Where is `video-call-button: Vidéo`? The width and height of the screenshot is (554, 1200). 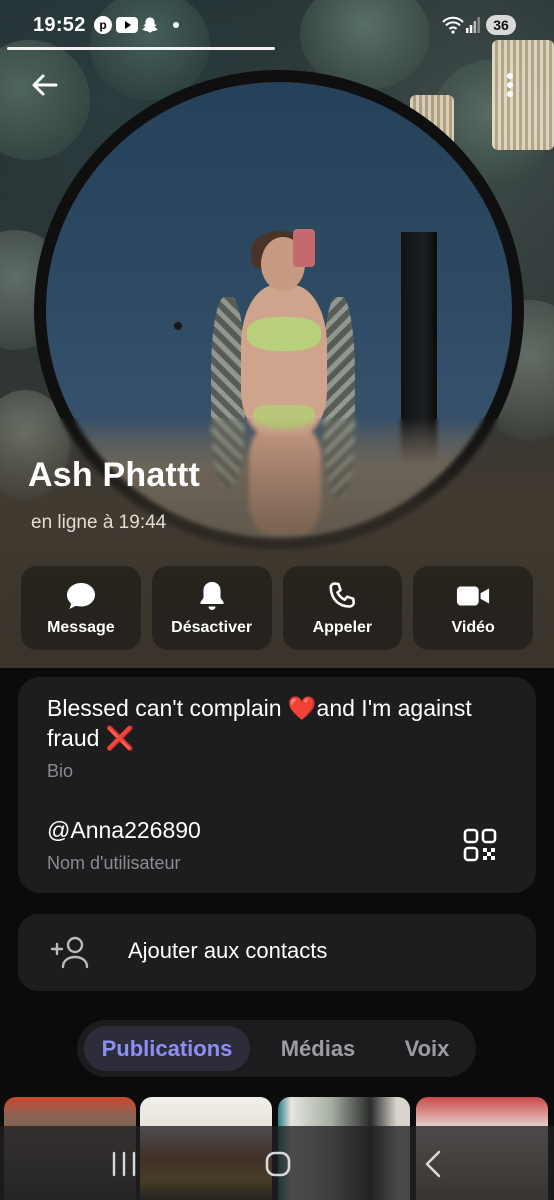 video-call-button: Vidéo is located at coordinates (473, 608).